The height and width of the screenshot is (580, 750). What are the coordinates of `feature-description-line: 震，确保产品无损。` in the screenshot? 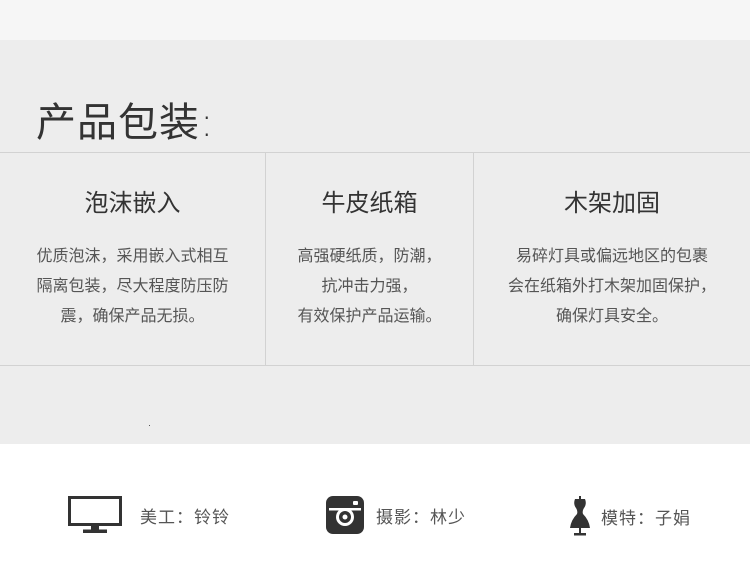 It's located at (132, 315).